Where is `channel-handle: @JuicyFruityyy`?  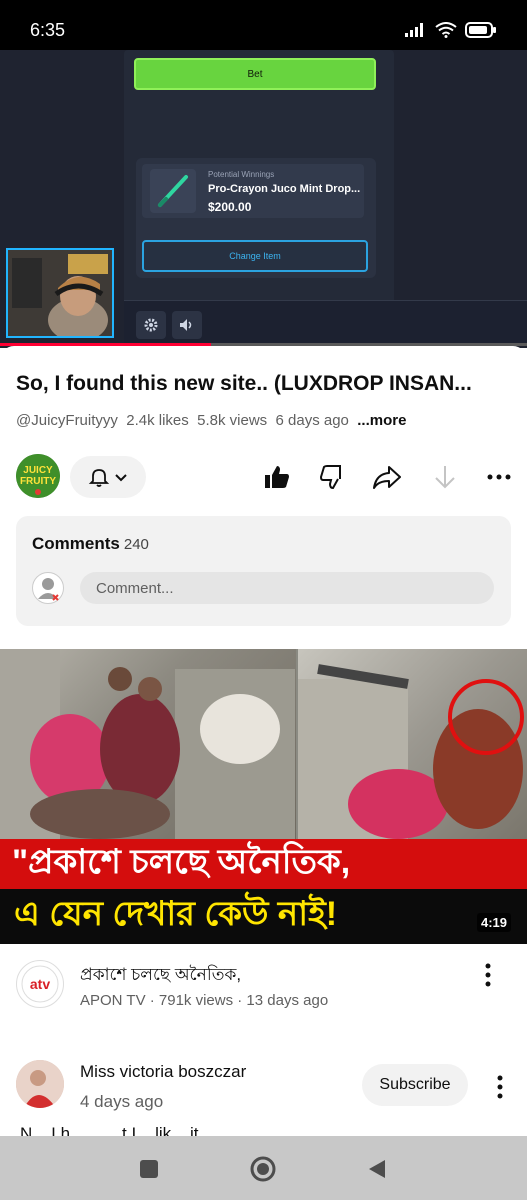
channel-handle: @JuicyFruityyy is located at coordinates (67, 420).